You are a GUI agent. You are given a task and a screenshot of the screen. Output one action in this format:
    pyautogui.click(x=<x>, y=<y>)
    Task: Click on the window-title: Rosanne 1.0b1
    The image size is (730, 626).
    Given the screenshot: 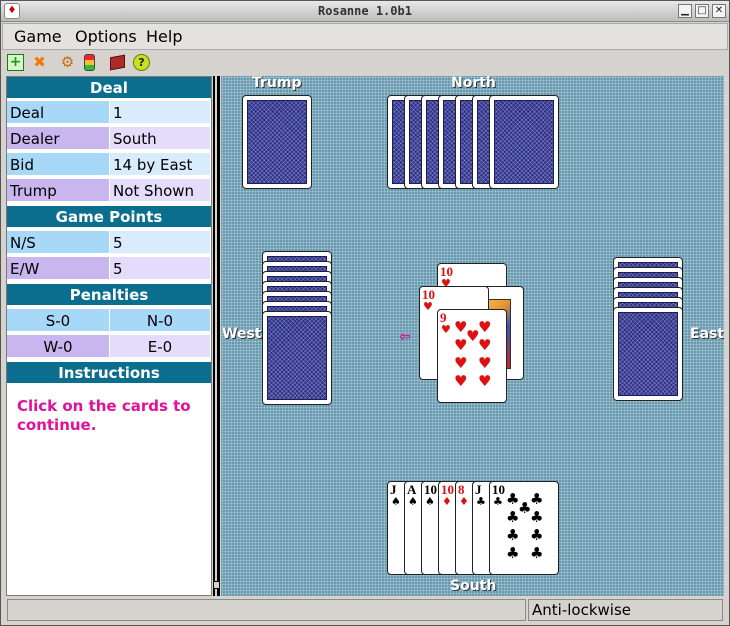 What is the action you would take?
    pyautogui.click(x=365, y=11)
    